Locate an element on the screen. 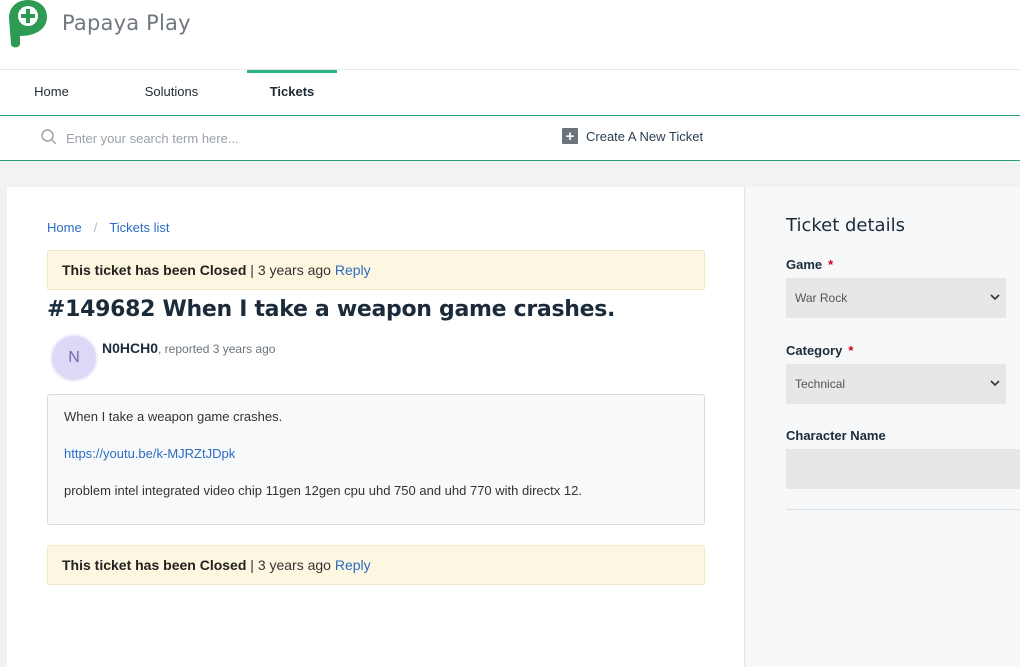  game-select: War Rock is located at coordinates (896, 298).